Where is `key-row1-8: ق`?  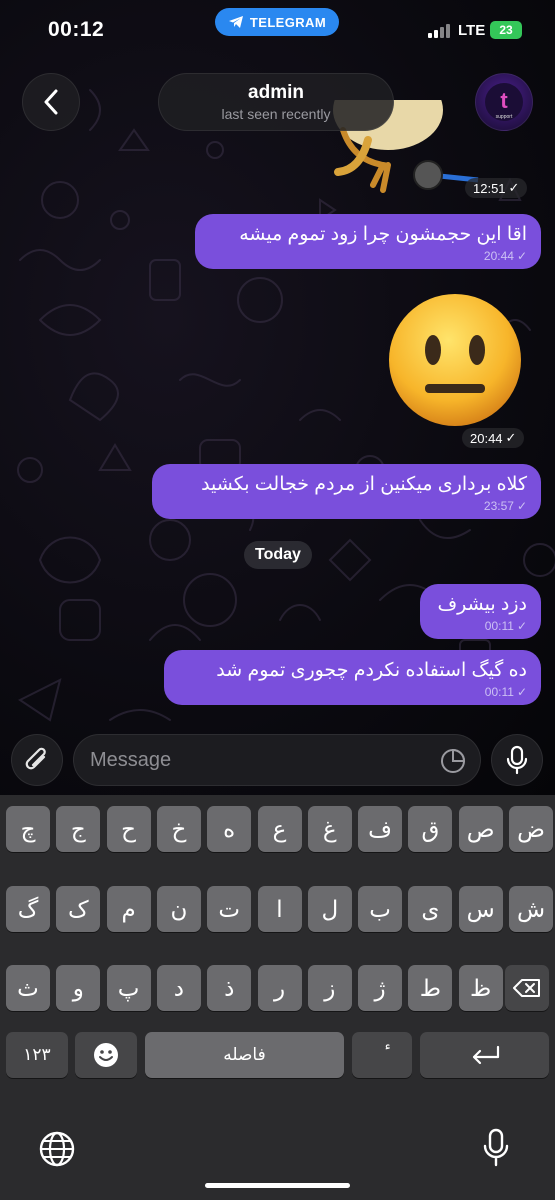 key-row1-8: ق is located at coordinates (430, 829).